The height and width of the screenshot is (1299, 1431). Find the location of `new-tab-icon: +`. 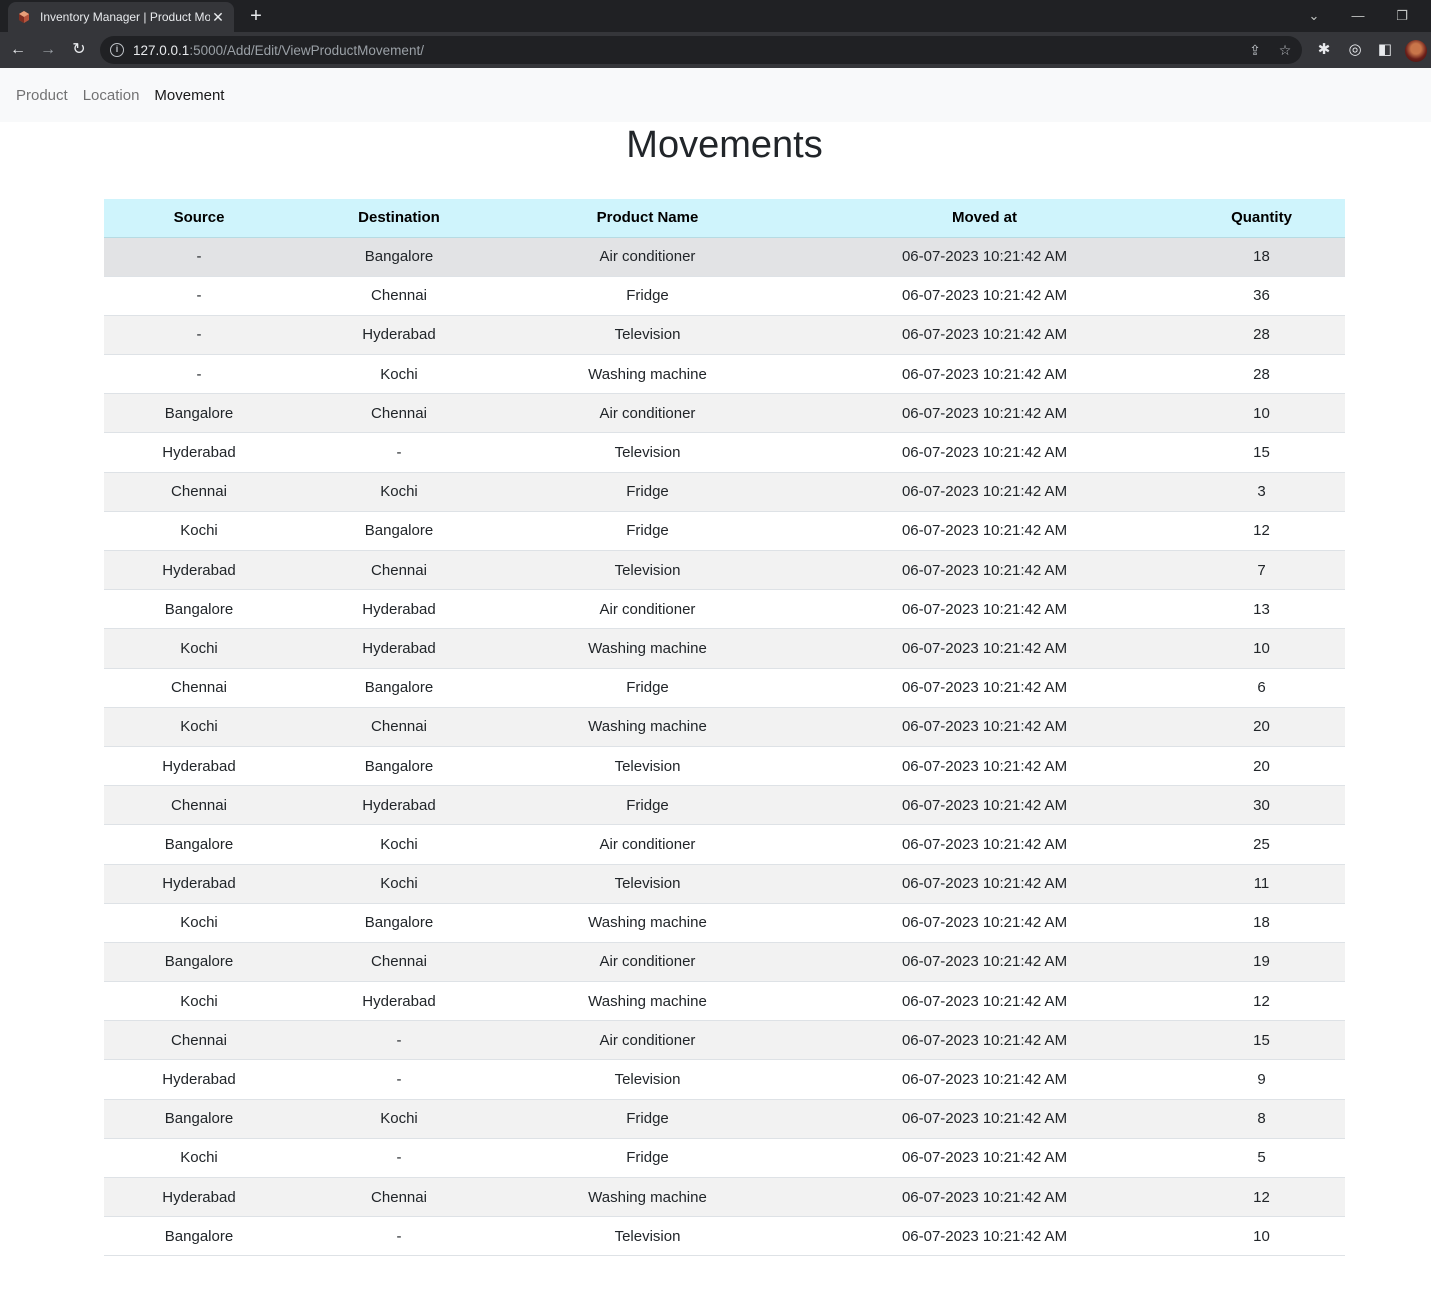

new-tab-icon: + is located at coordinates (256, 16).